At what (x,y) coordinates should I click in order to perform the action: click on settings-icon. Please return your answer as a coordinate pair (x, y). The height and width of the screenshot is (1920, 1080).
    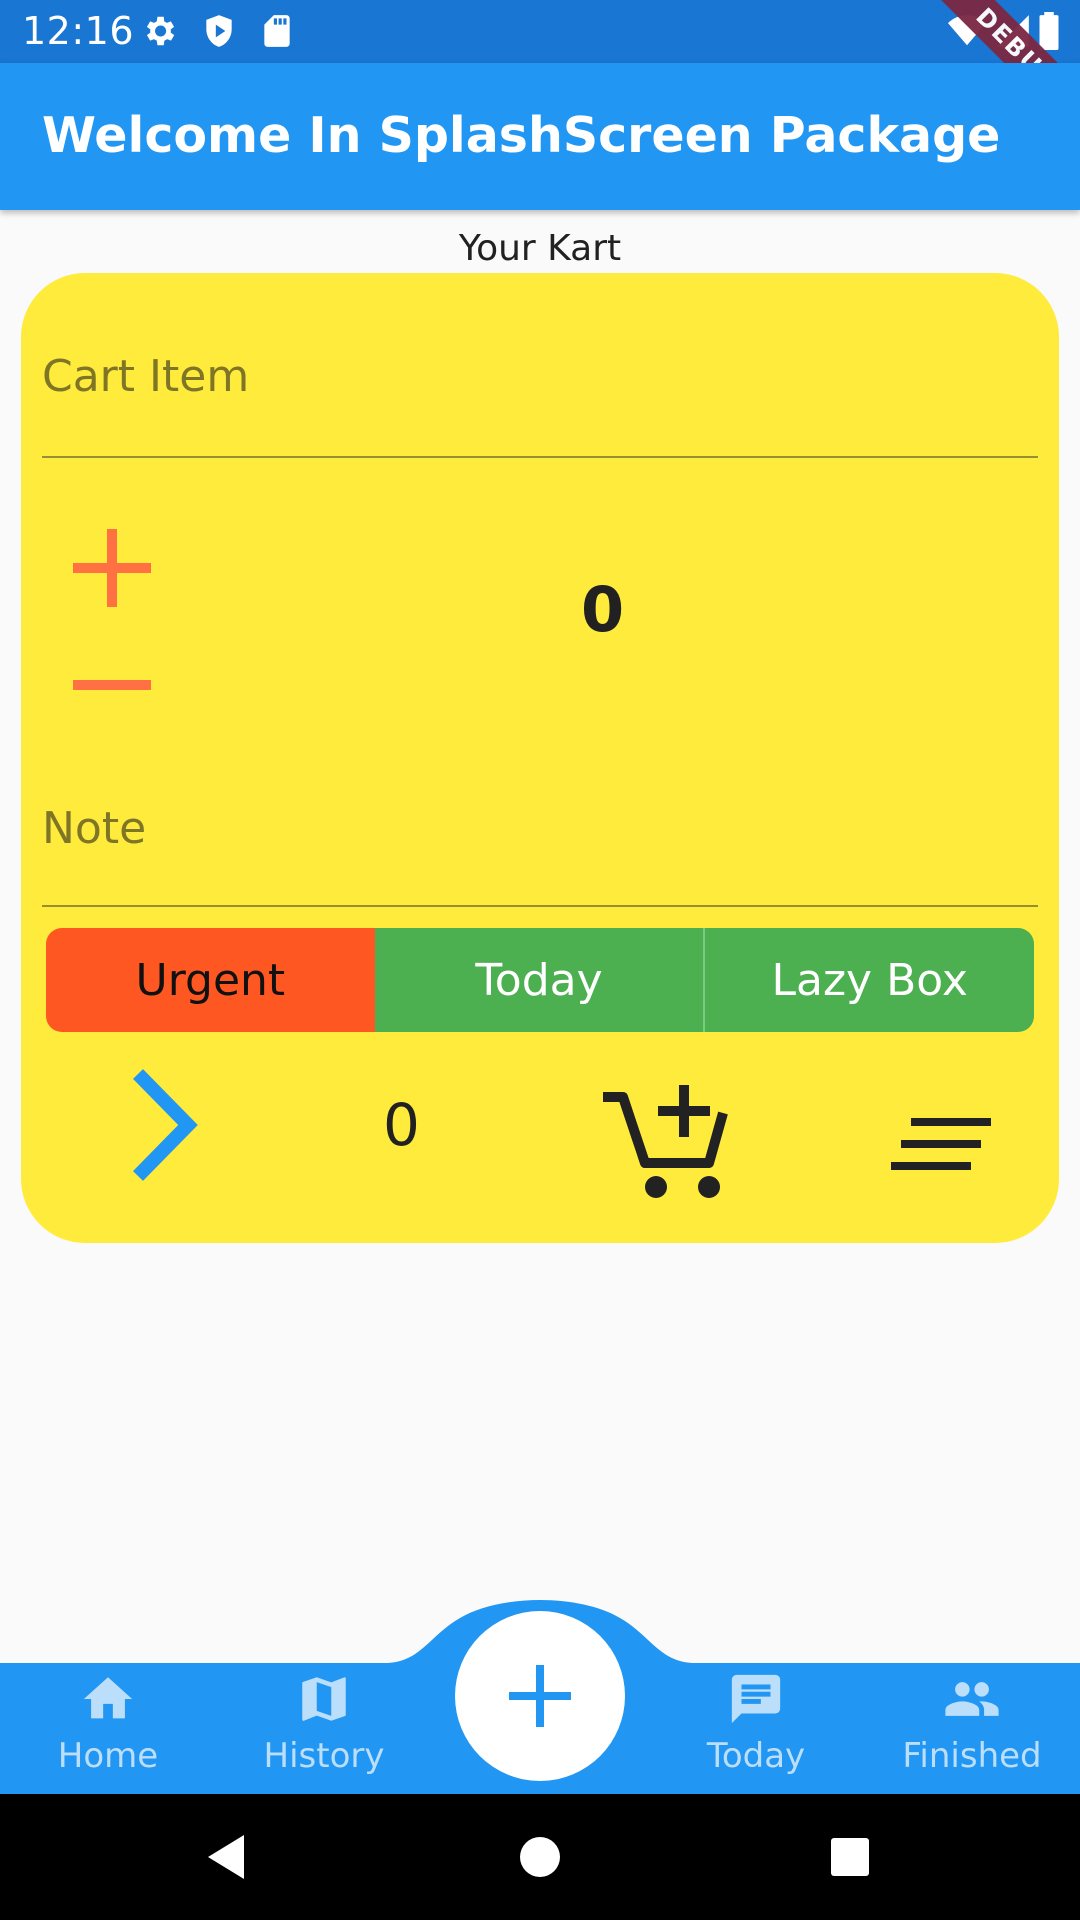
    Looking at the image, I should click on (160, 31).